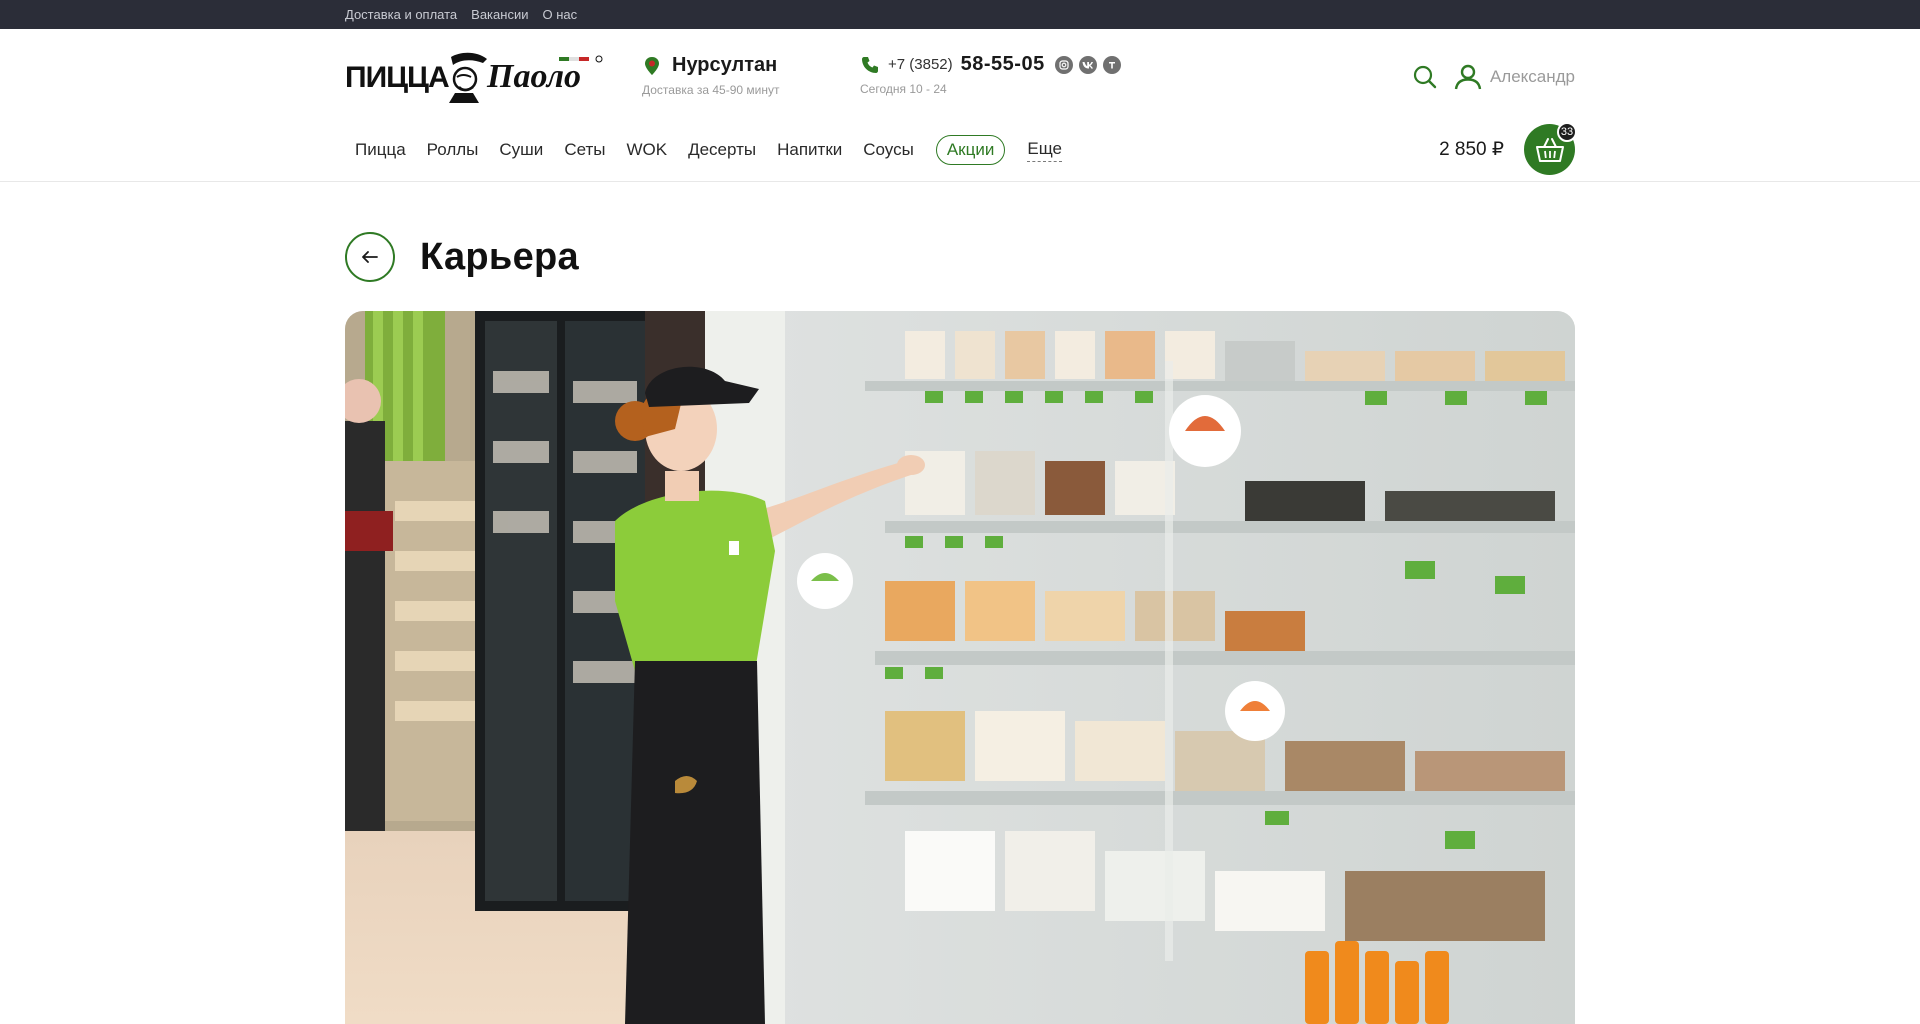  I want to click on nav-more-dropdown: Еще, so click(1044, 150).